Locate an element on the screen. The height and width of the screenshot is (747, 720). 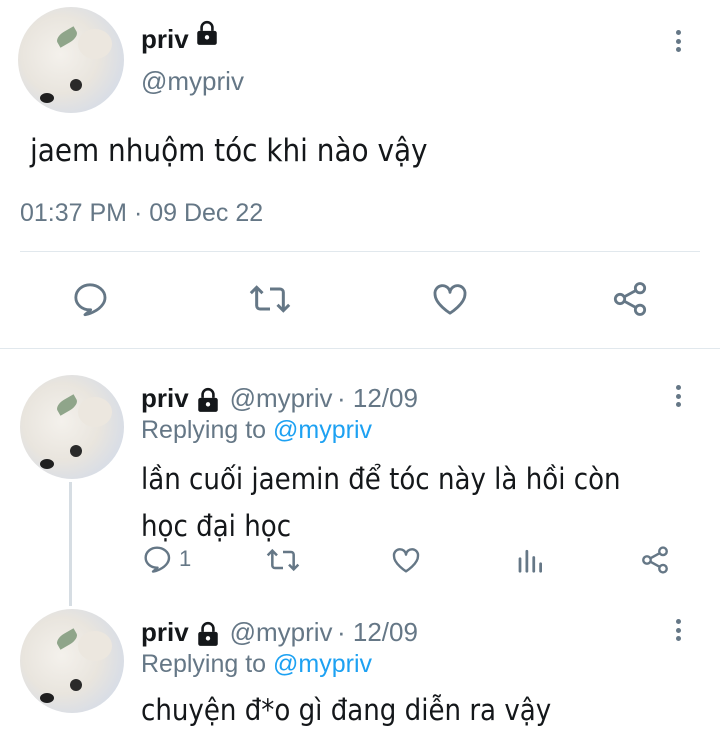
reply-button: 1 is located at coordinates (166, 559).